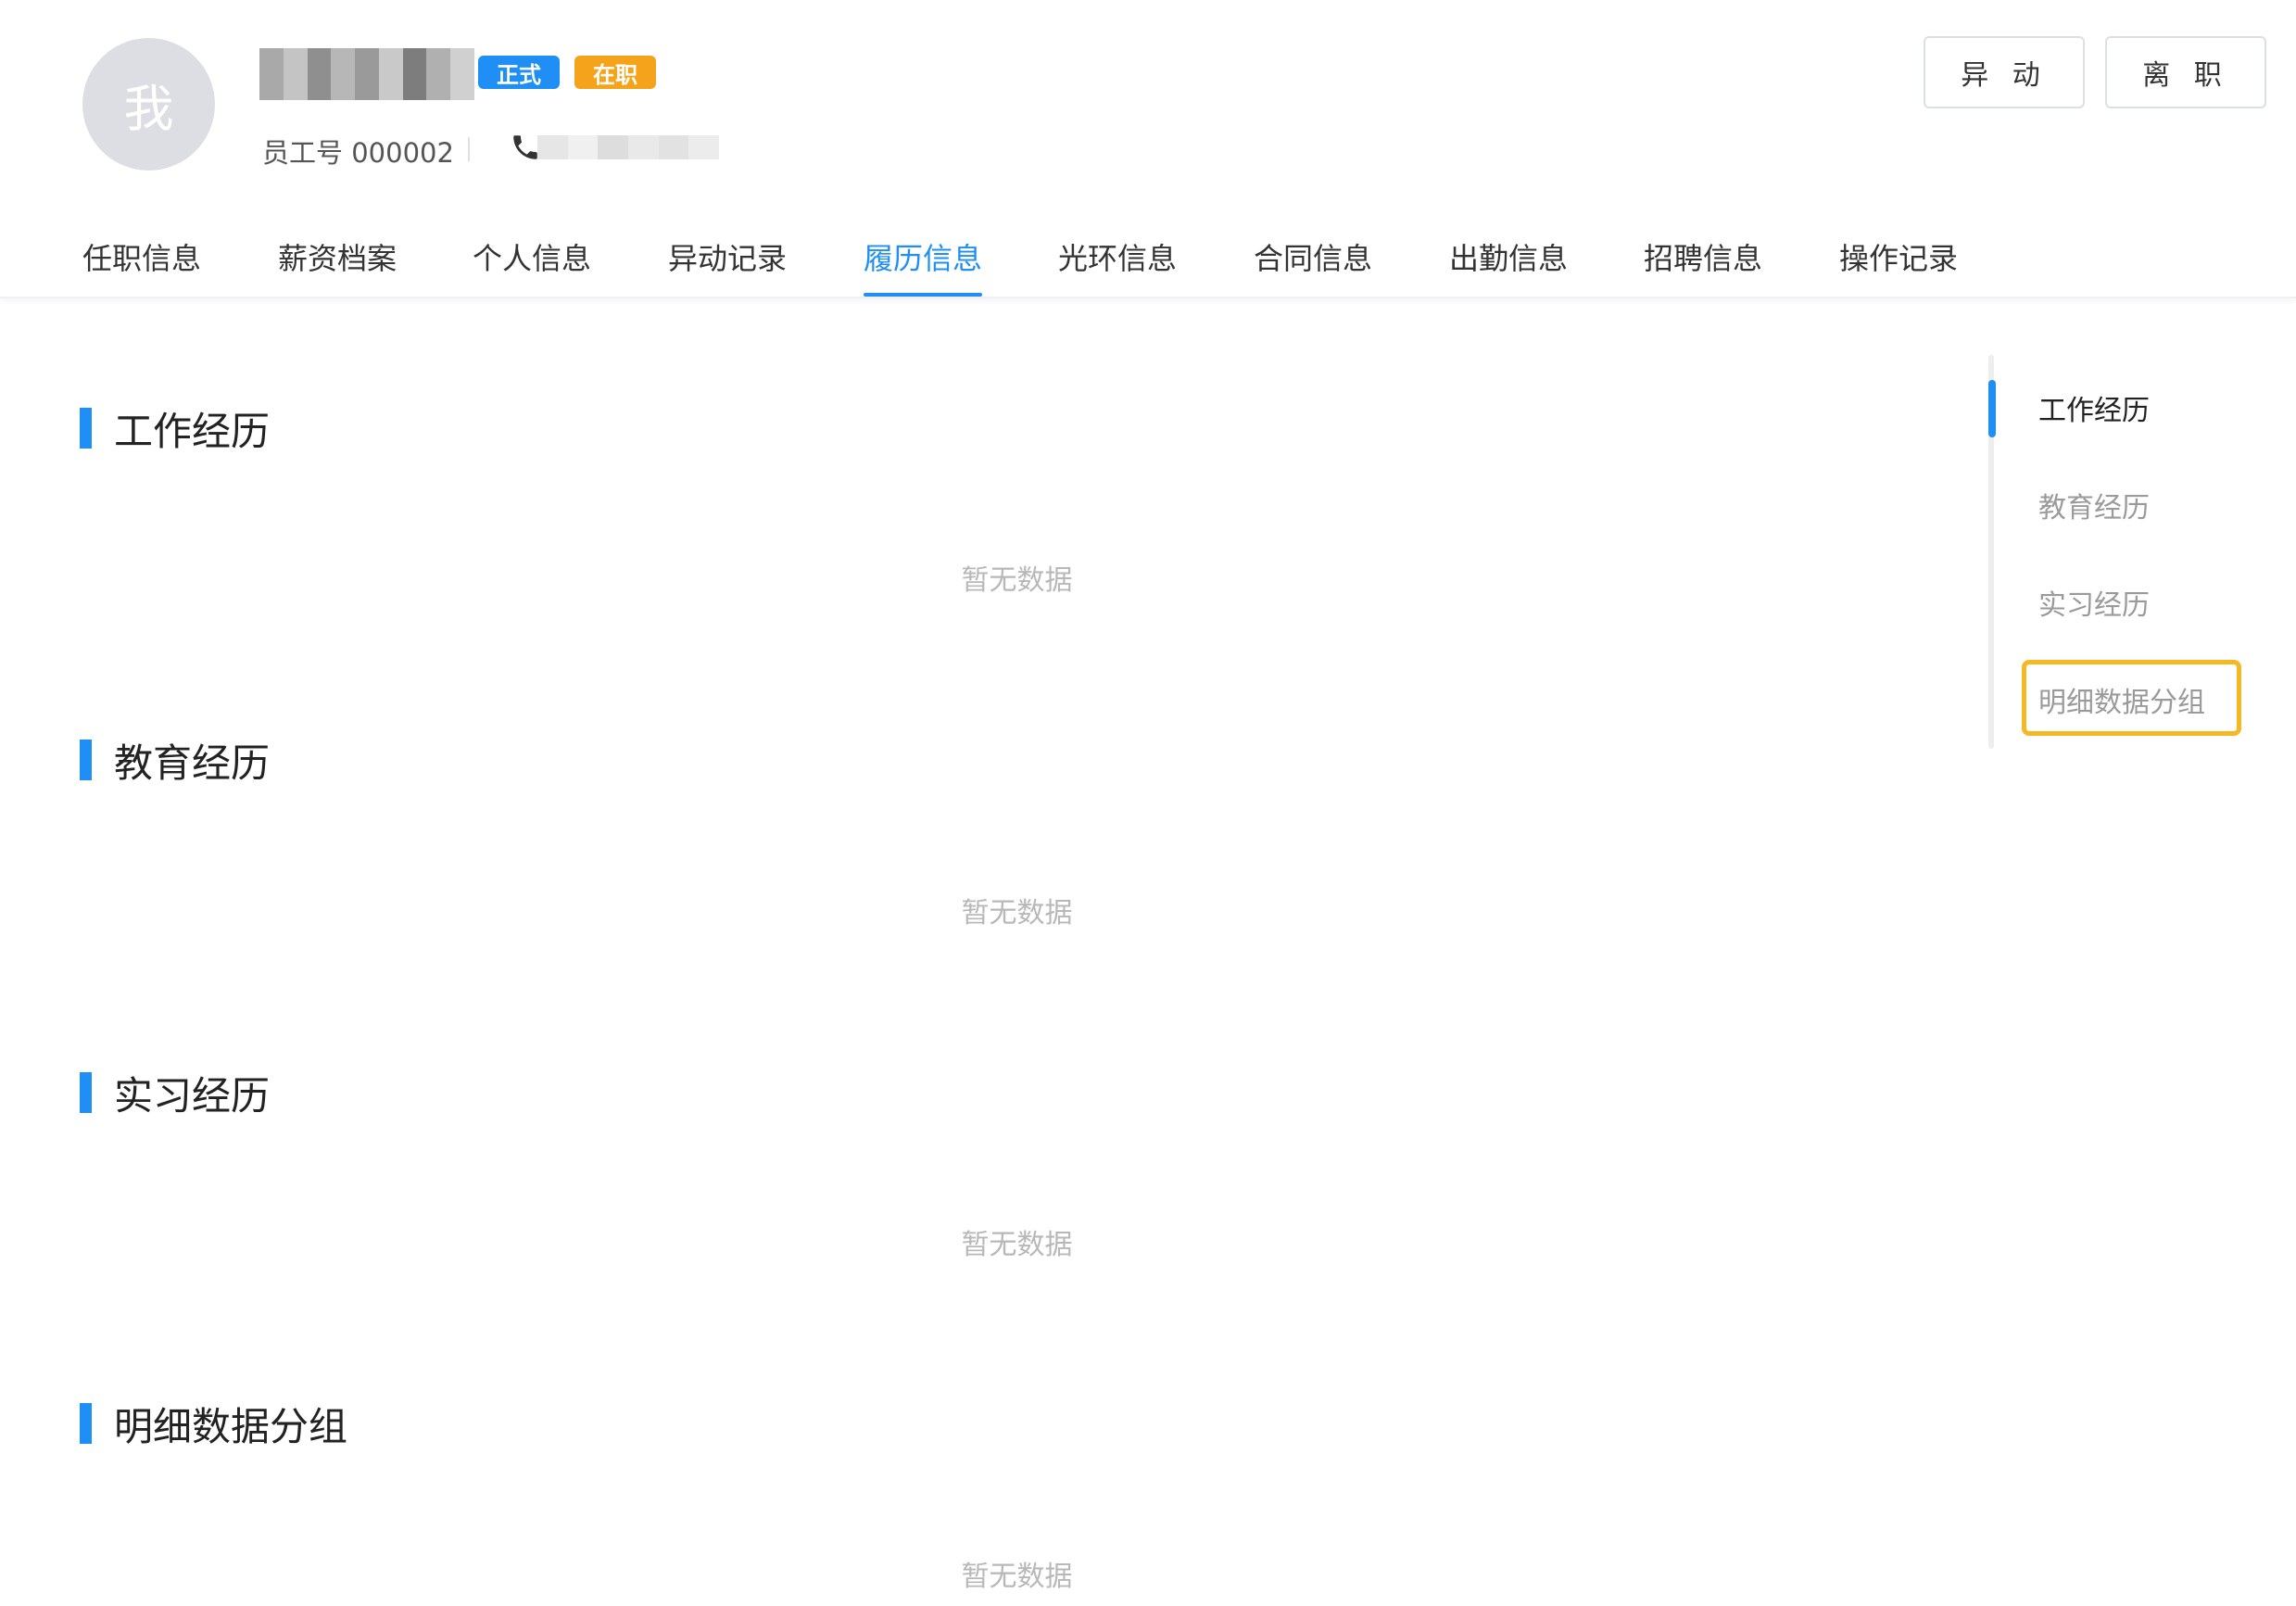  I want to click on section-title-education: 教育经历, so click(175, 763).